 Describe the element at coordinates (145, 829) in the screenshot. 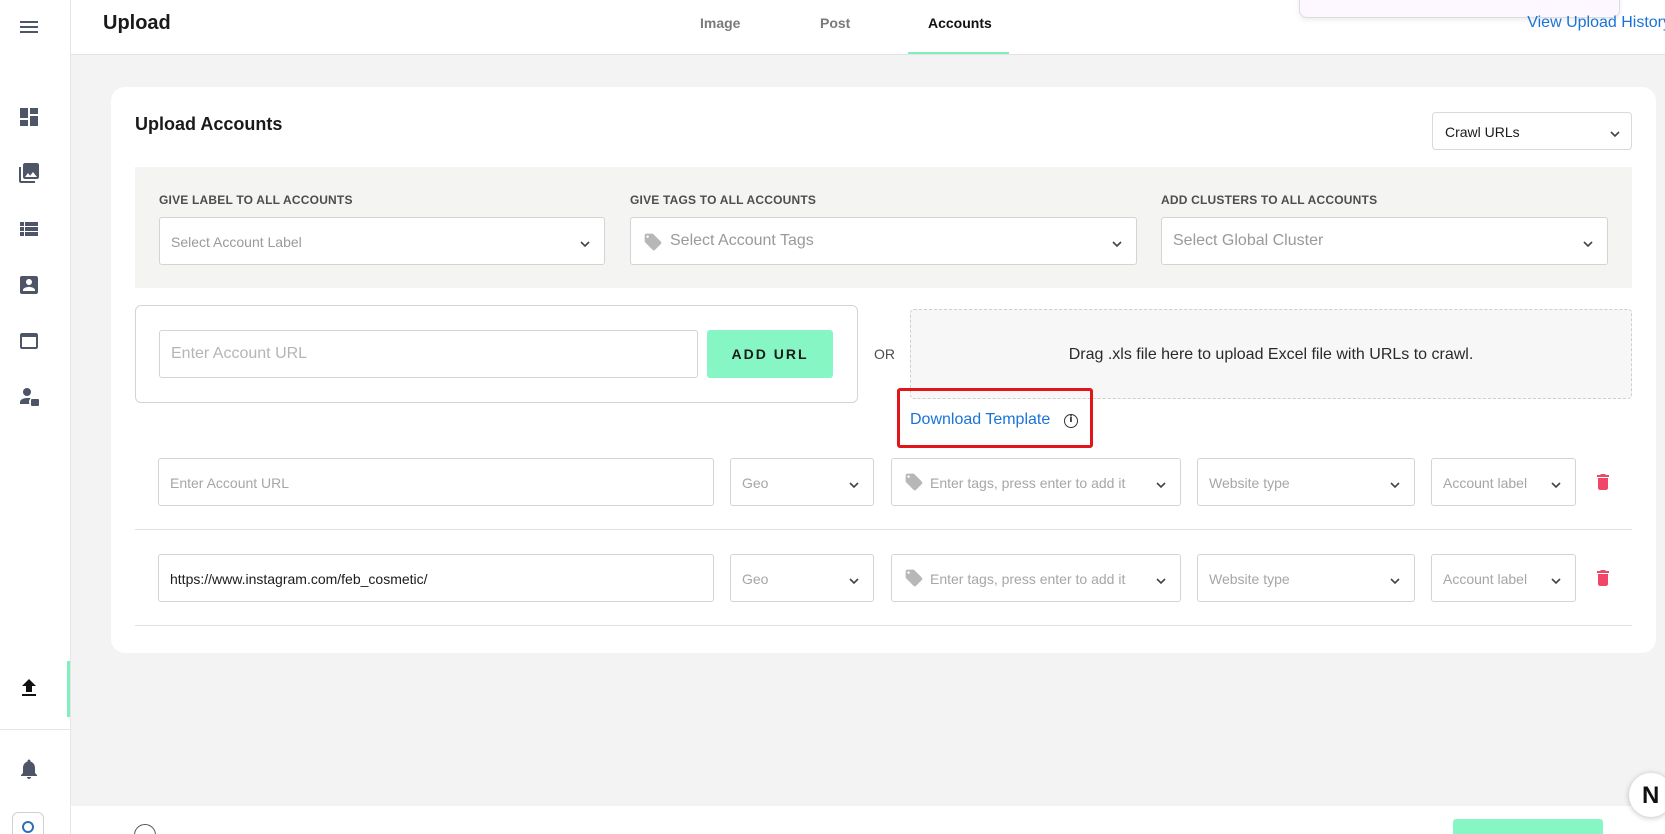

I see `select-all-radio` at that location.